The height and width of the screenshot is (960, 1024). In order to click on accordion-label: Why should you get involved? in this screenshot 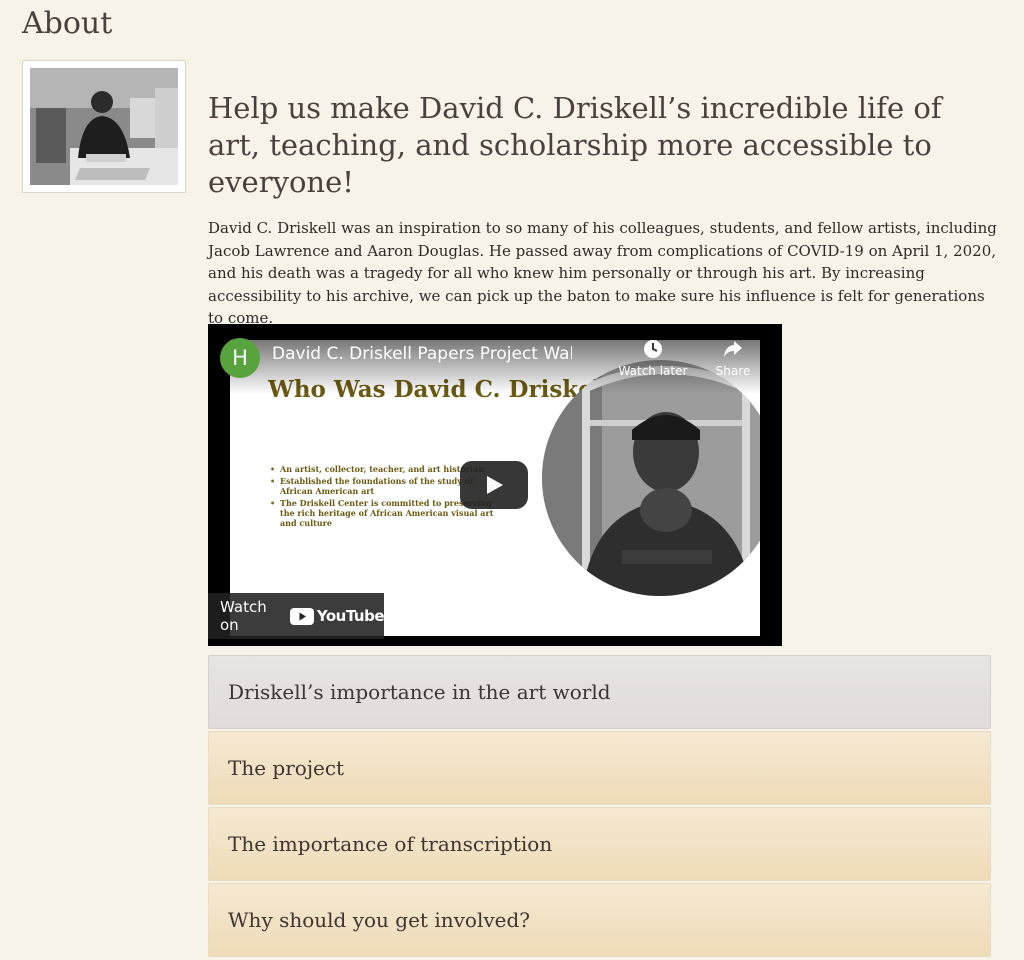, I will do `click(379, 920)`.